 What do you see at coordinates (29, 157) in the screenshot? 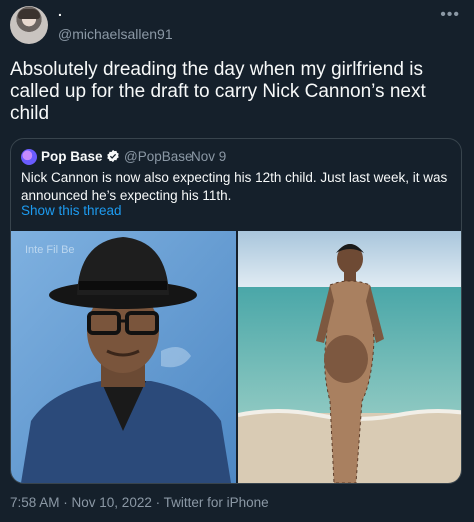
I see `popbase-avatar` at bounding box center [29, 157].